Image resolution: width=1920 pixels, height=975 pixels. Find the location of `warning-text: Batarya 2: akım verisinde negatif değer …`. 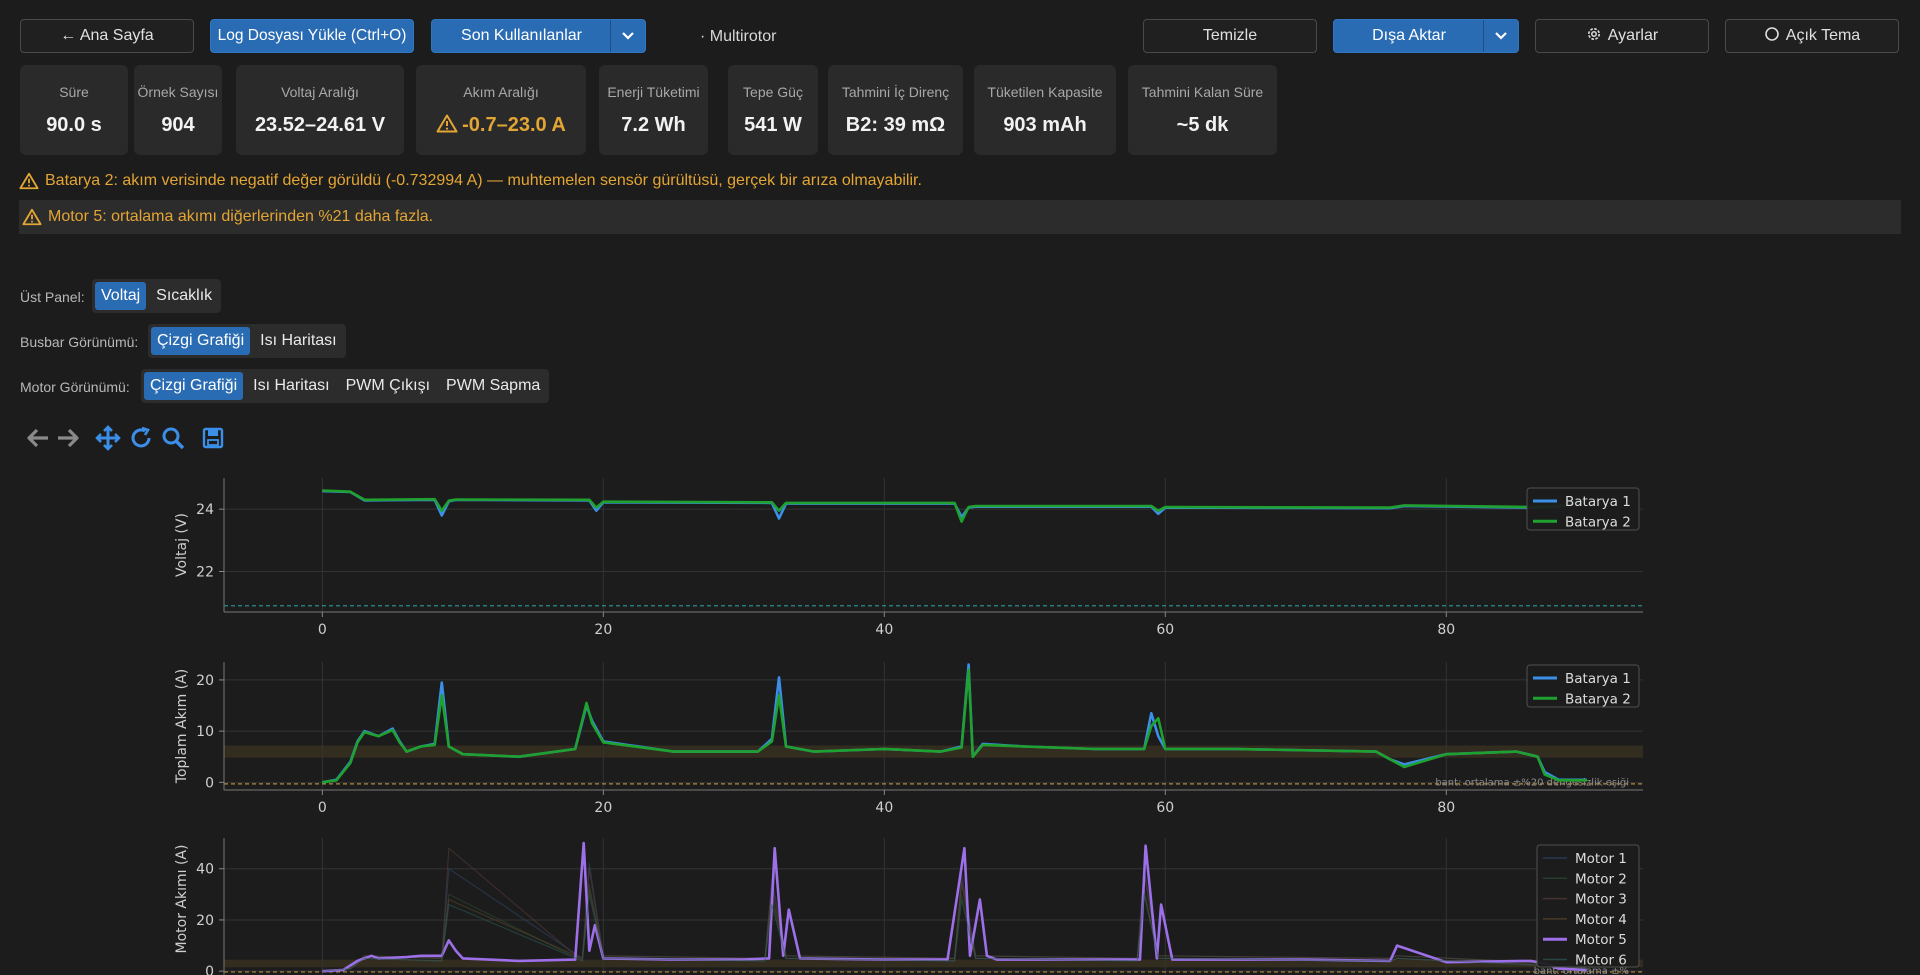

warning-text: Batarya 2: akım verisinde negatif değer … is located at coordinates (483, 180).